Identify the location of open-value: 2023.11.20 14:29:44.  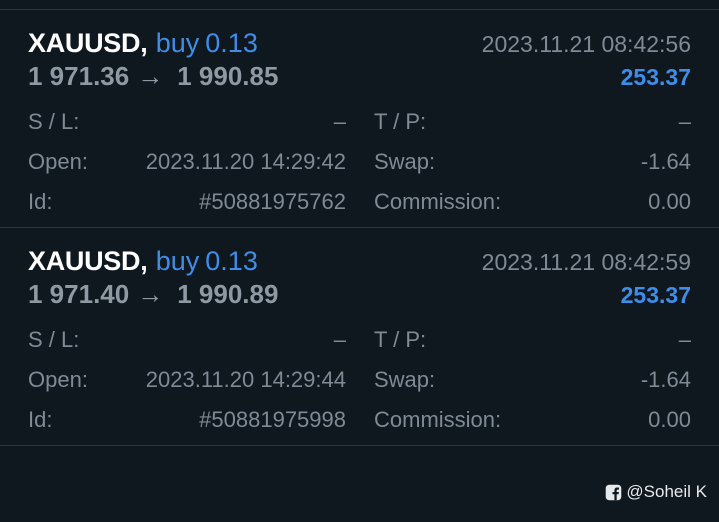
(245, 379).